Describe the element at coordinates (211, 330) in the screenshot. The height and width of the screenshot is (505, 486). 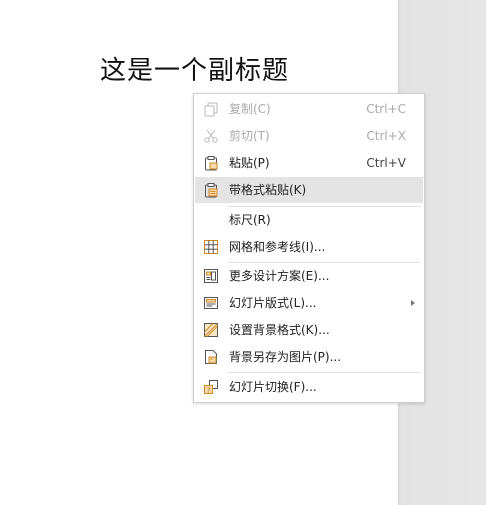
I see `background-icon` at that location.